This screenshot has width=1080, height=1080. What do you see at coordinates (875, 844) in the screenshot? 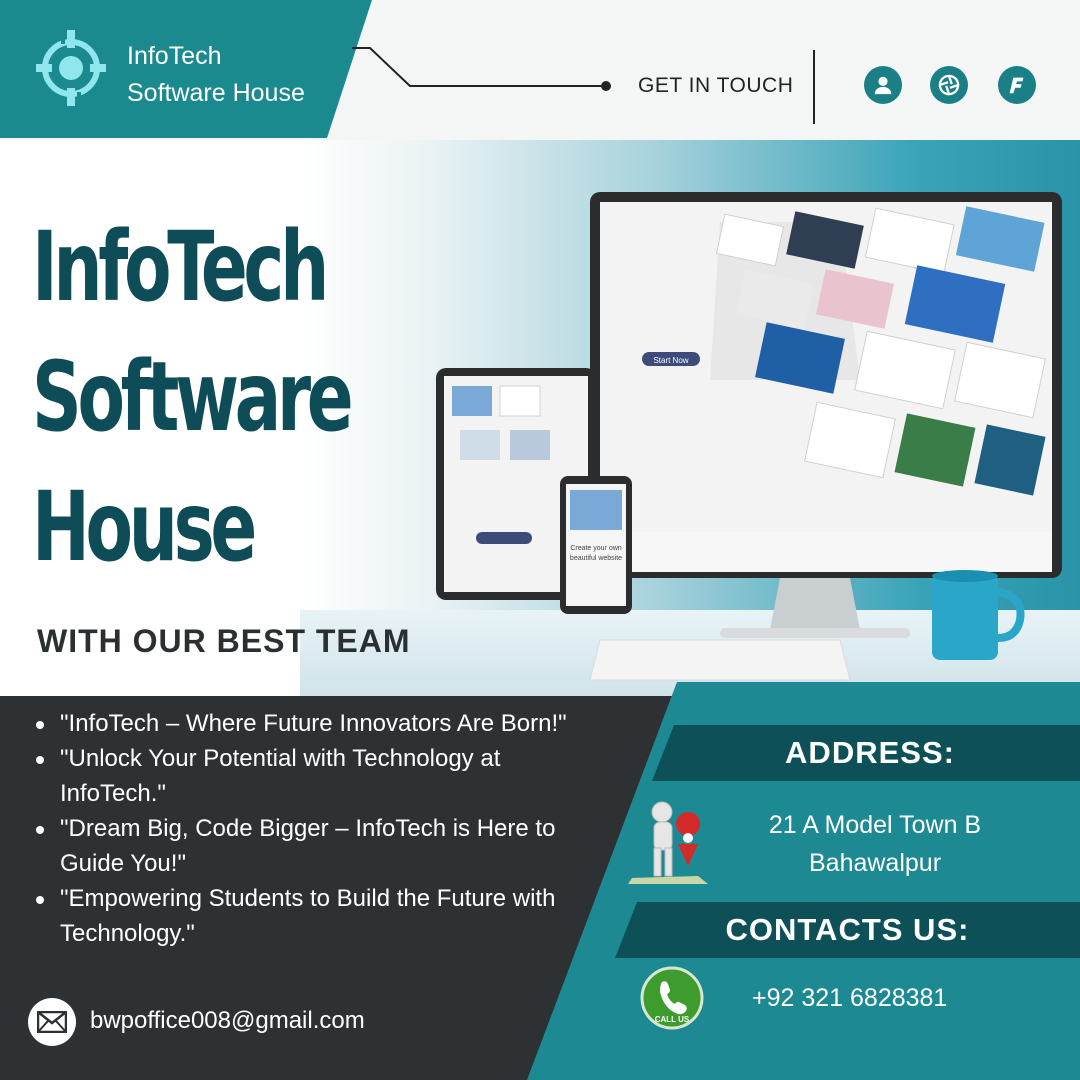
I see `address-text: 21 A Model Town B Bahawalpur` at bounding box center [875, 844].